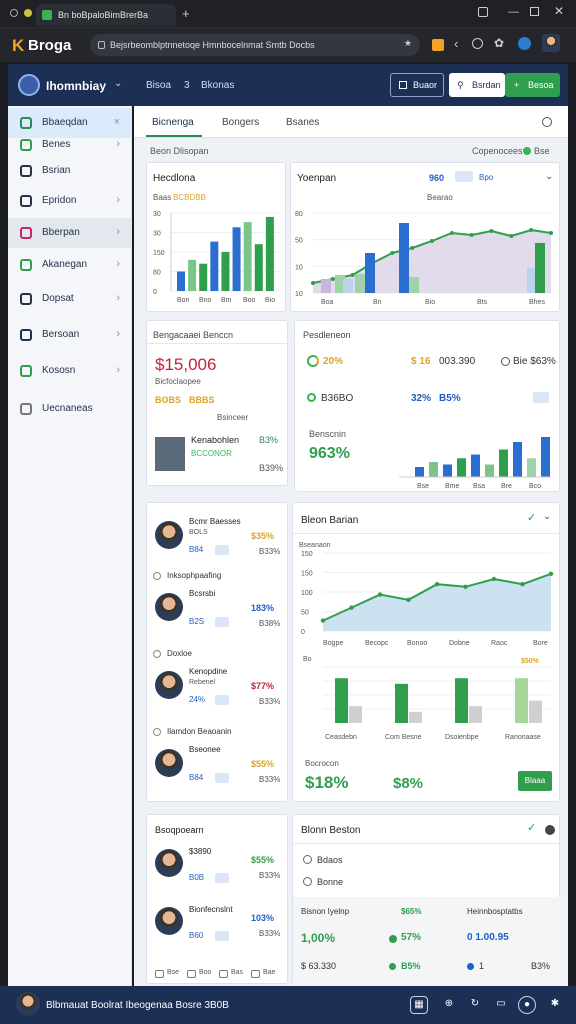 This screenshot has height=1024, width=576. I want to click on card-subtitle: Baas, so click(162, 197).